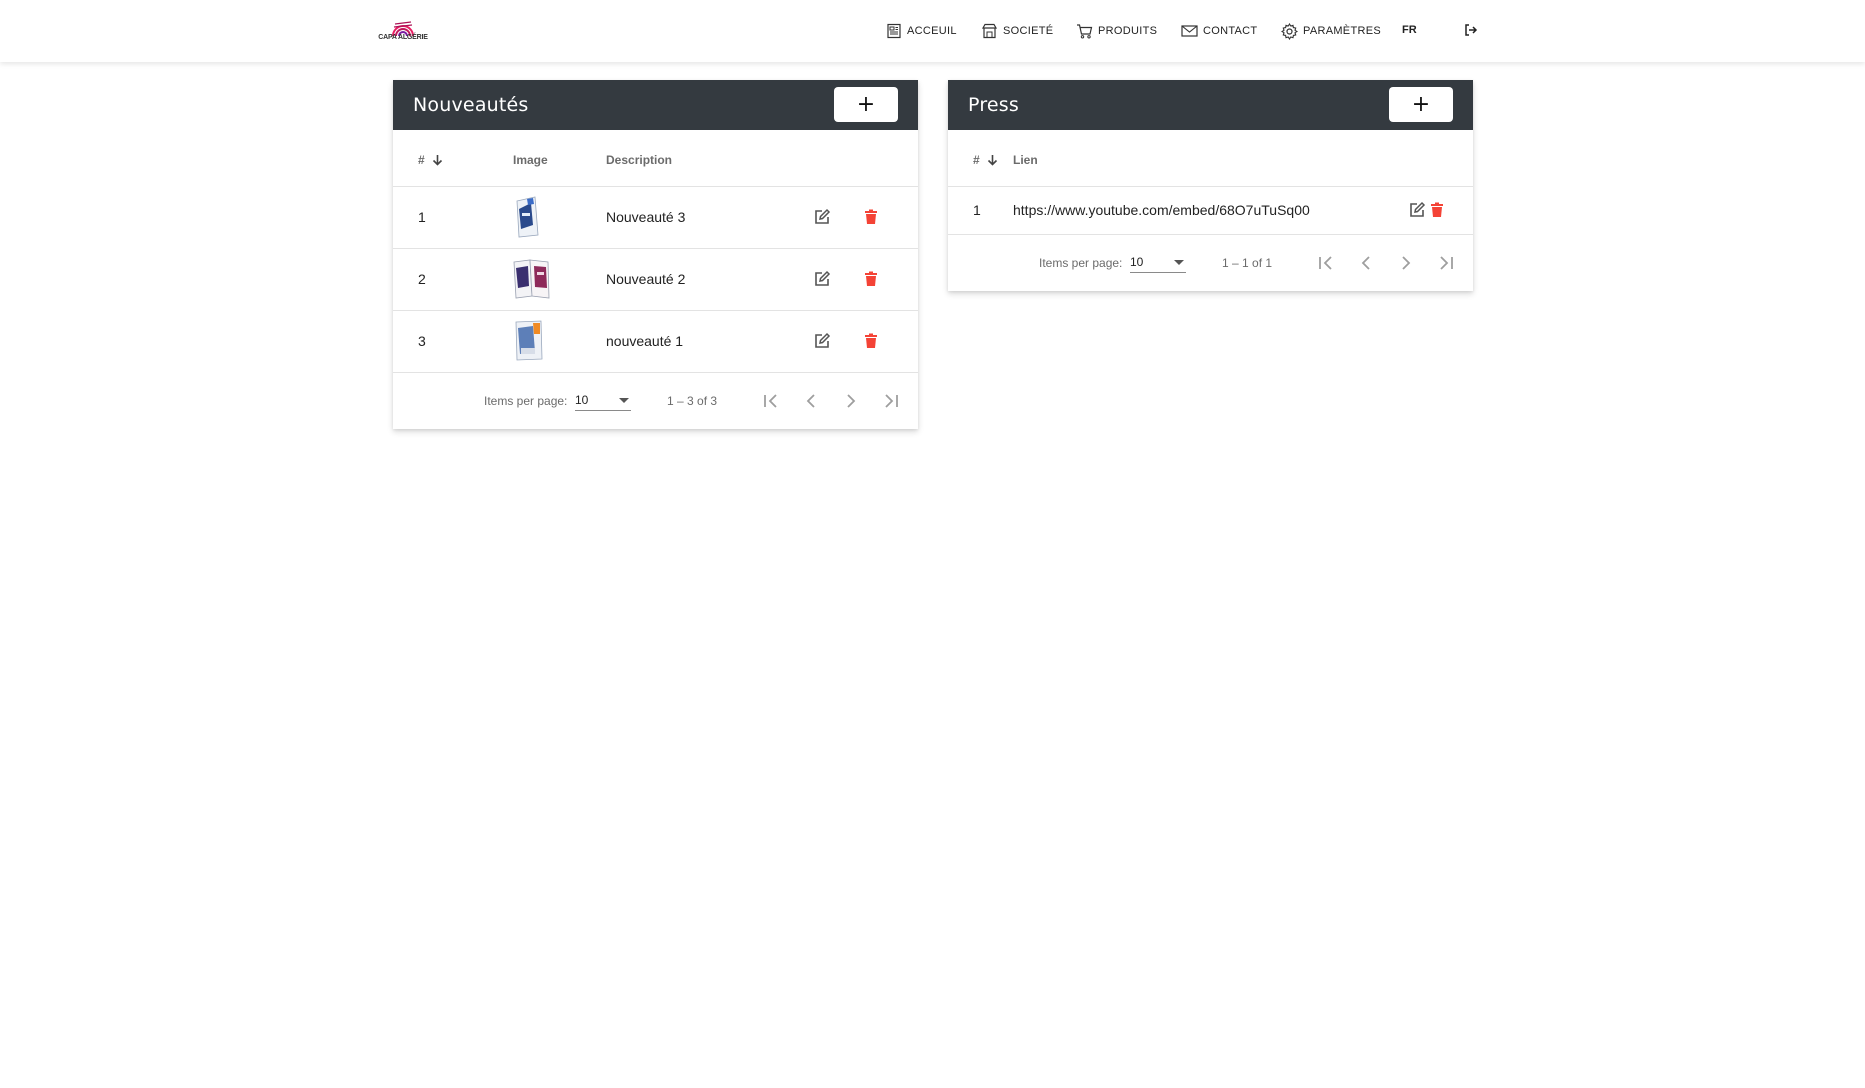 This screenshot has height=1088, width=1865. What do you see at coordinates (1085, 31) in the screenshot?
I see `cart-icon` at bounding box center [1085, 31].